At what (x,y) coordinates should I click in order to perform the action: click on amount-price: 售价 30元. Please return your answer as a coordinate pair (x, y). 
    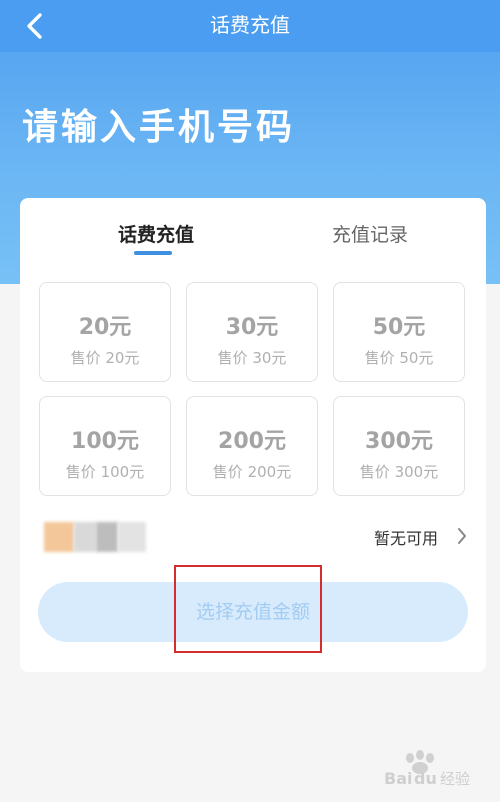
    Looking at the image, I should click on (252, 358).